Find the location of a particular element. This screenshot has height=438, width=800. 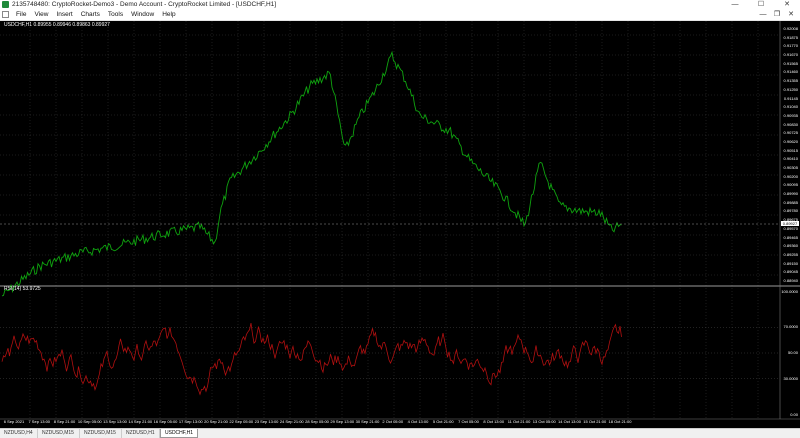

time-tick-label: 16 Sep 05:00 is located at coordinates (165, 421).